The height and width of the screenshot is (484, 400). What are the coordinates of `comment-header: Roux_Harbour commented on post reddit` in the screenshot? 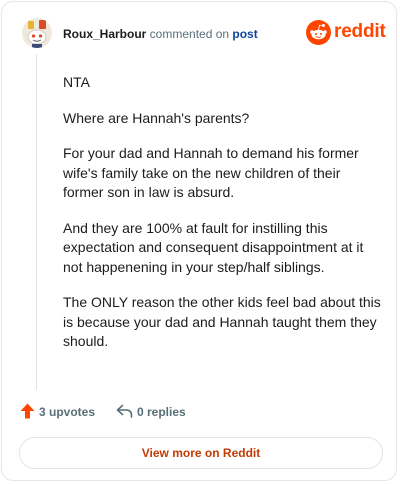 It's located at (204, 36).